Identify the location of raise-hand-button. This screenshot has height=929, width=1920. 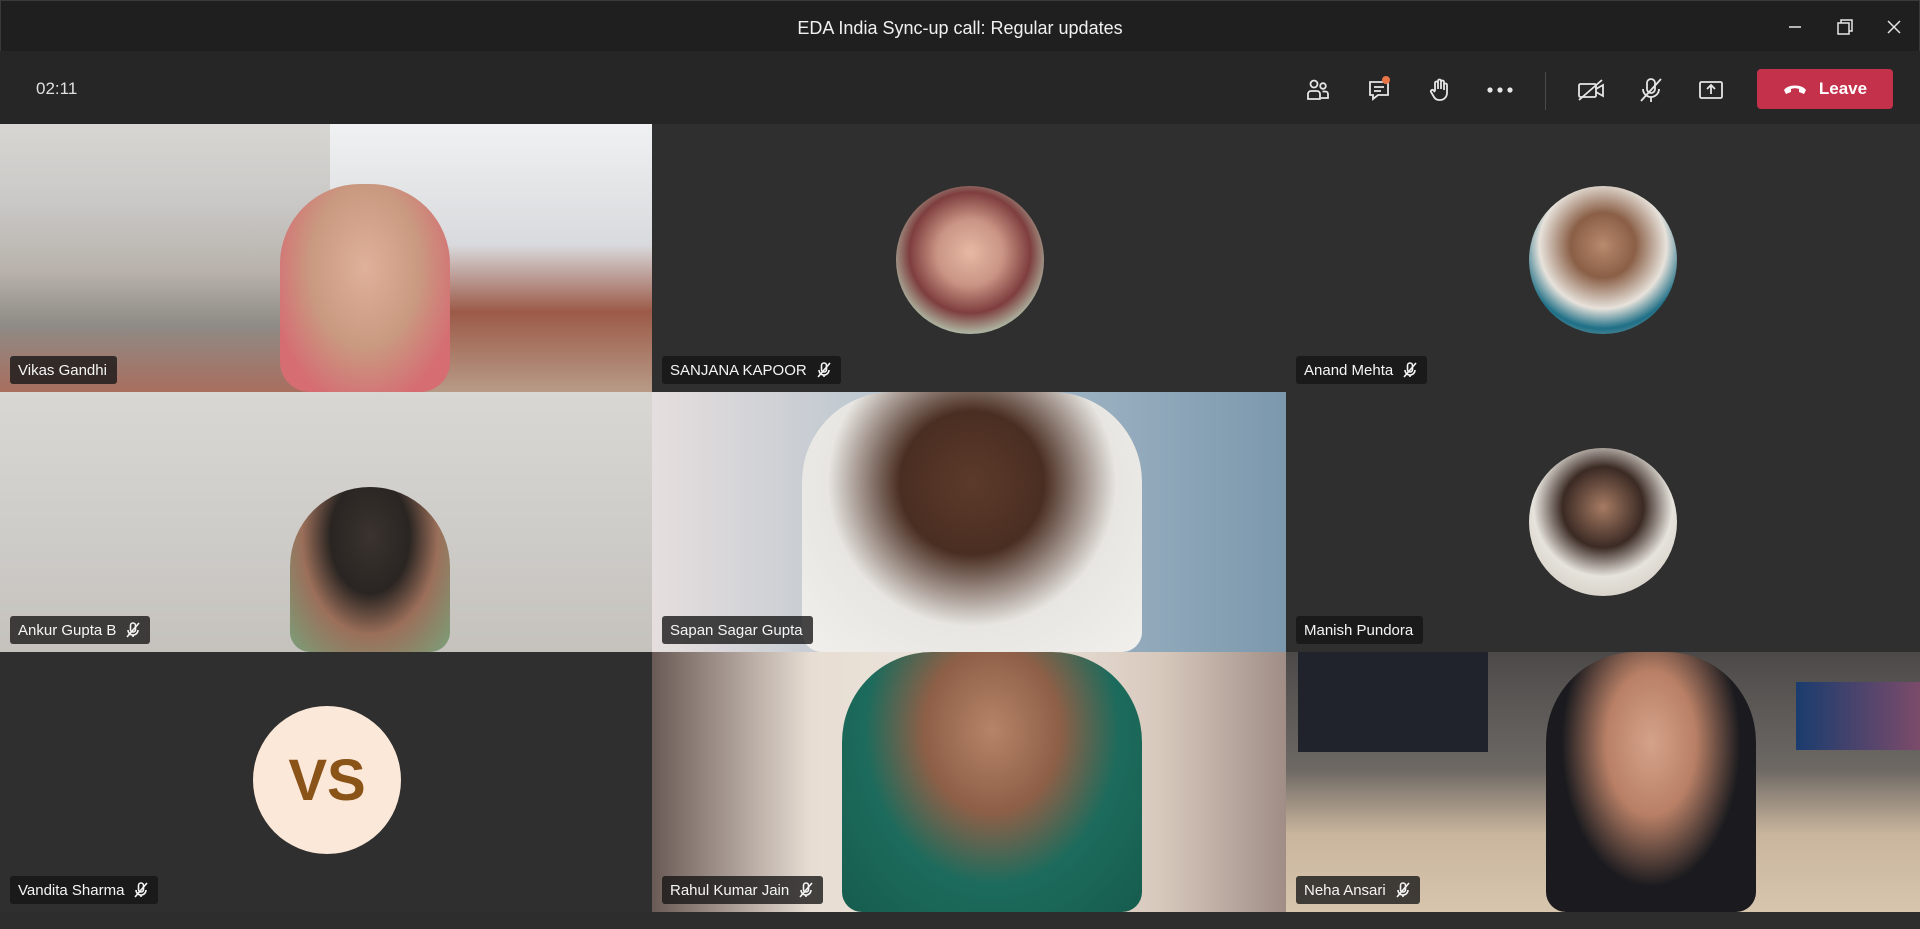
(1440, 90).